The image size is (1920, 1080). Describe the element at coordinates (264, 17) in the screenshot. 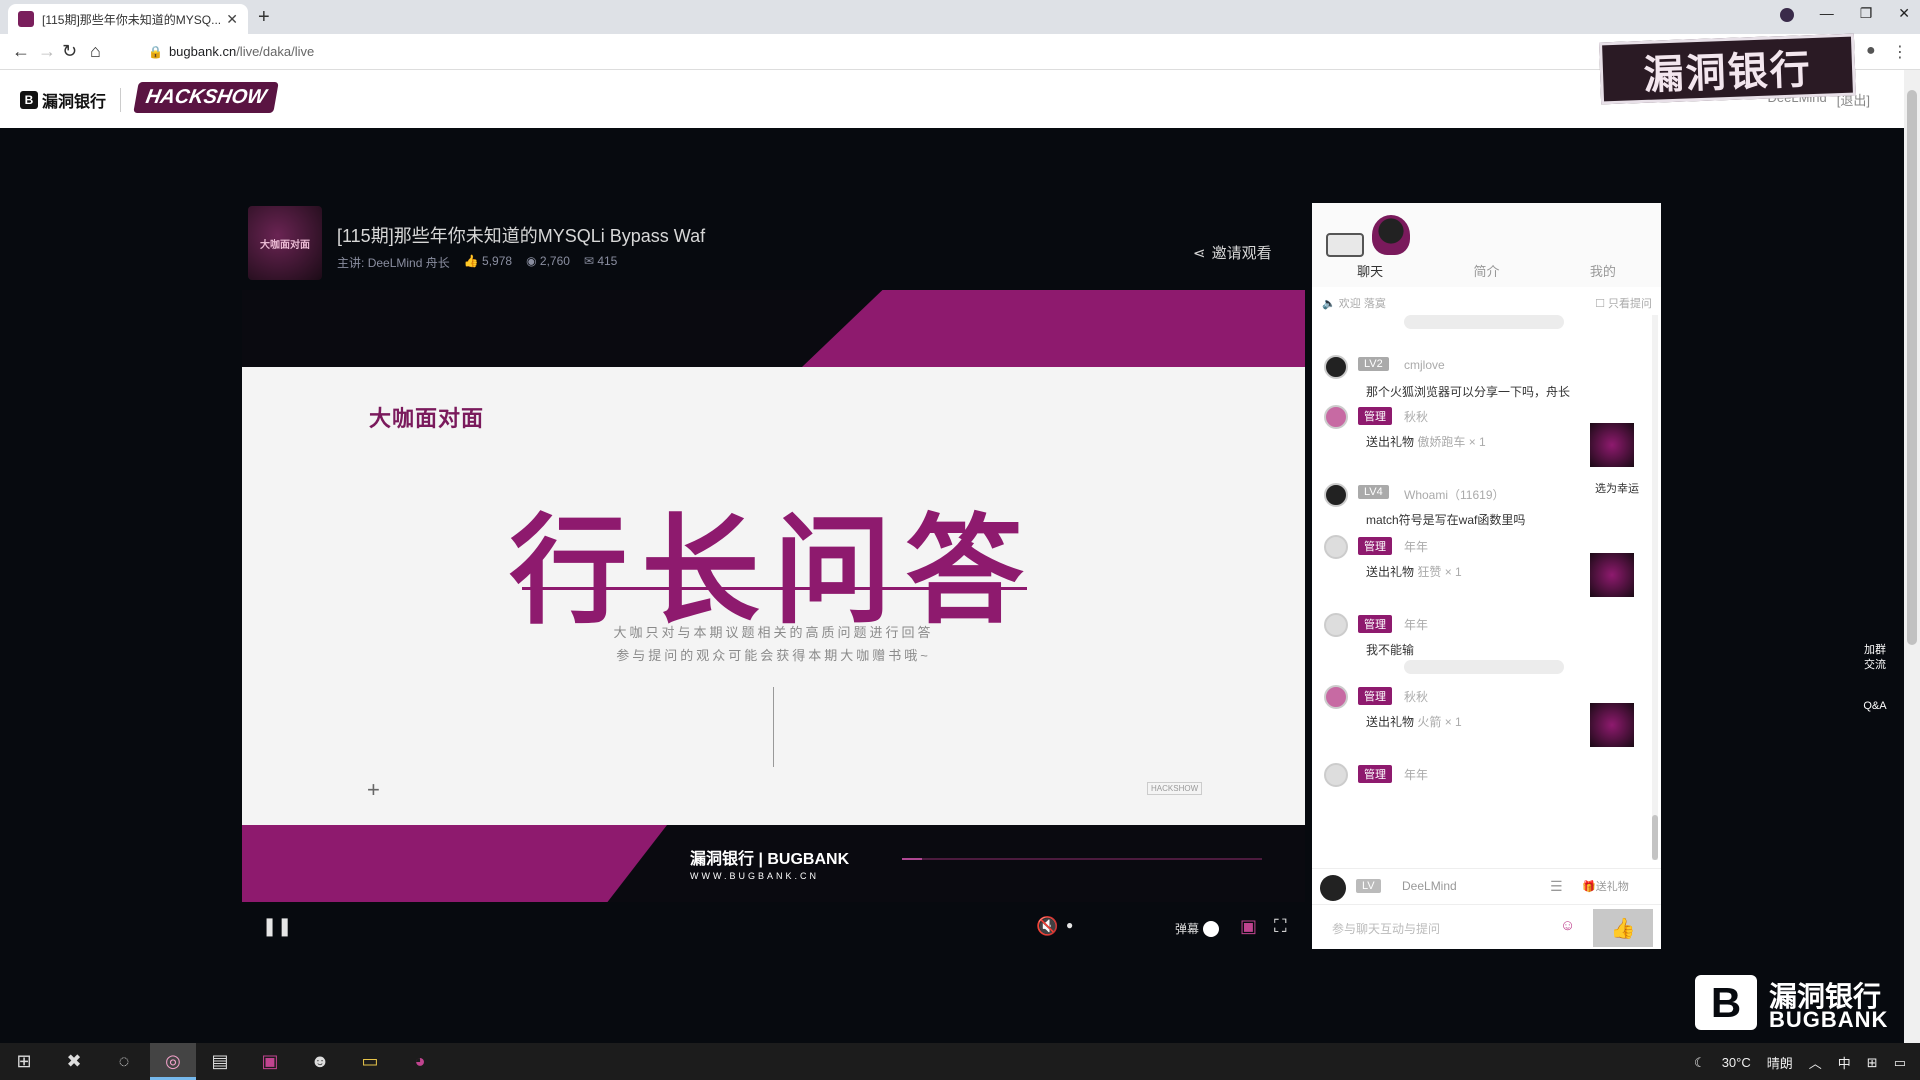

I see `new-tab-button: +` at that location.